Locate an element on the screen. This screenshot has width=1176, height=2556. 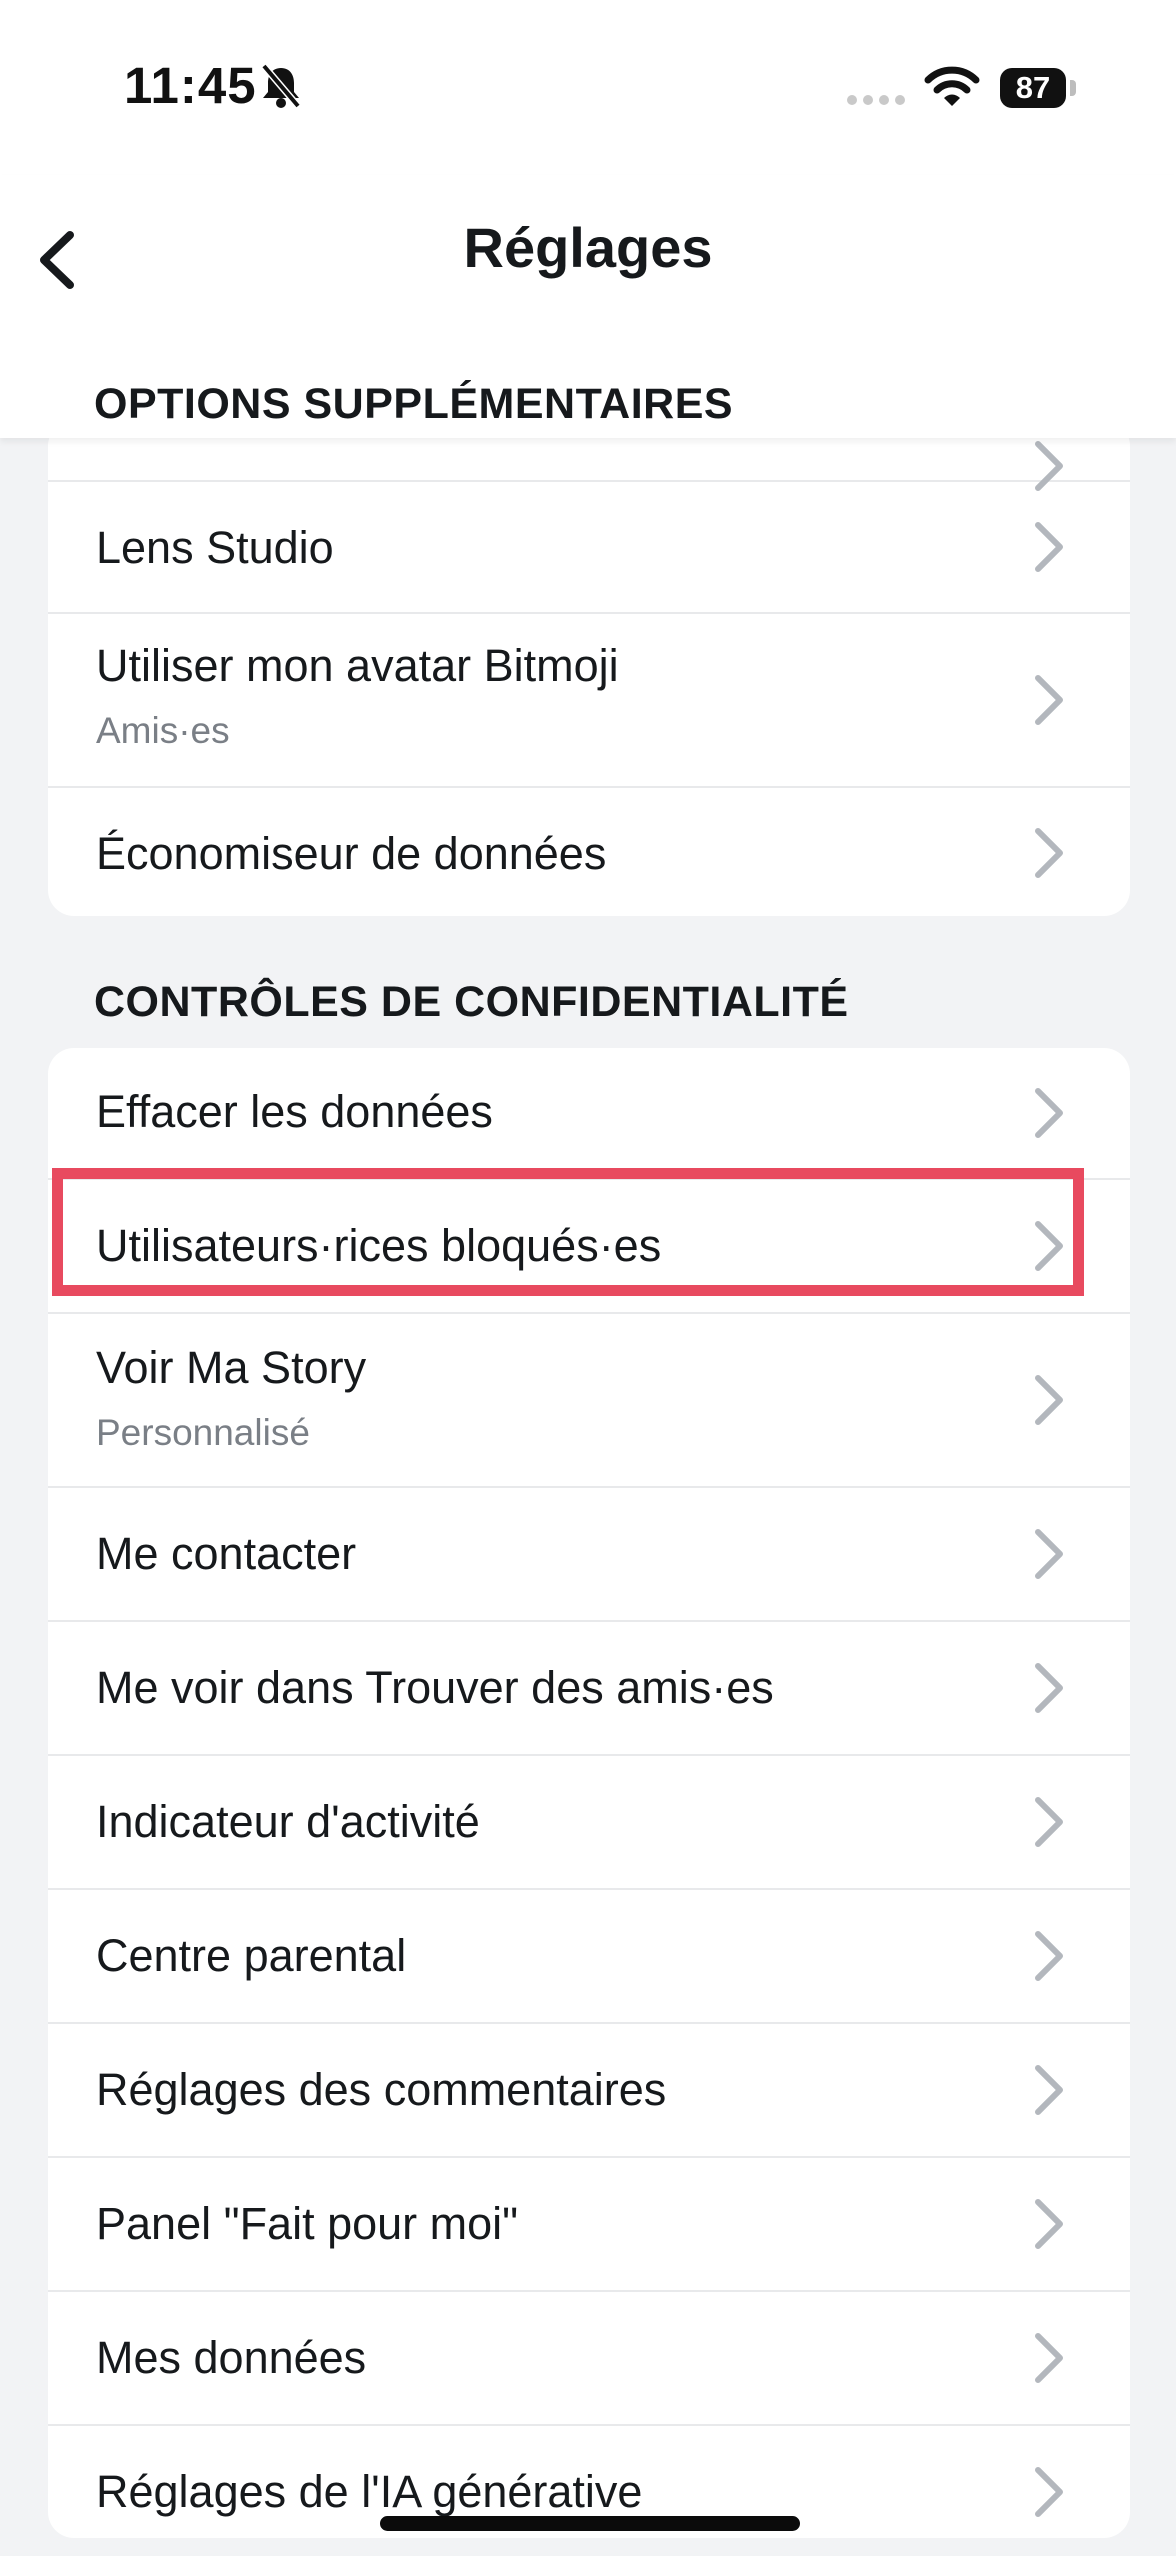
list-item-bitmoji: Utiliser mon avatar Bitmoji Amis·es is located at coordinates (589, 701).